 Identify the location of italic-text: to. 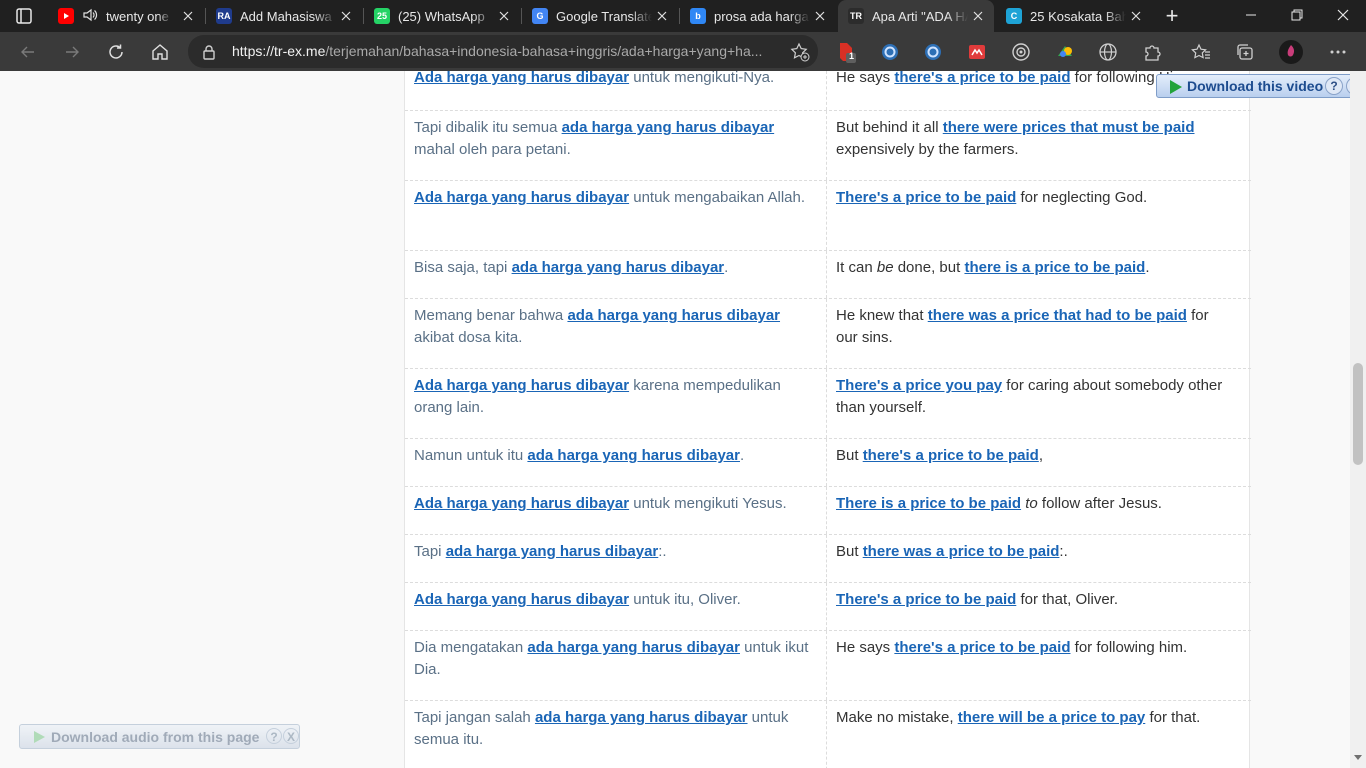
(1031, 503).